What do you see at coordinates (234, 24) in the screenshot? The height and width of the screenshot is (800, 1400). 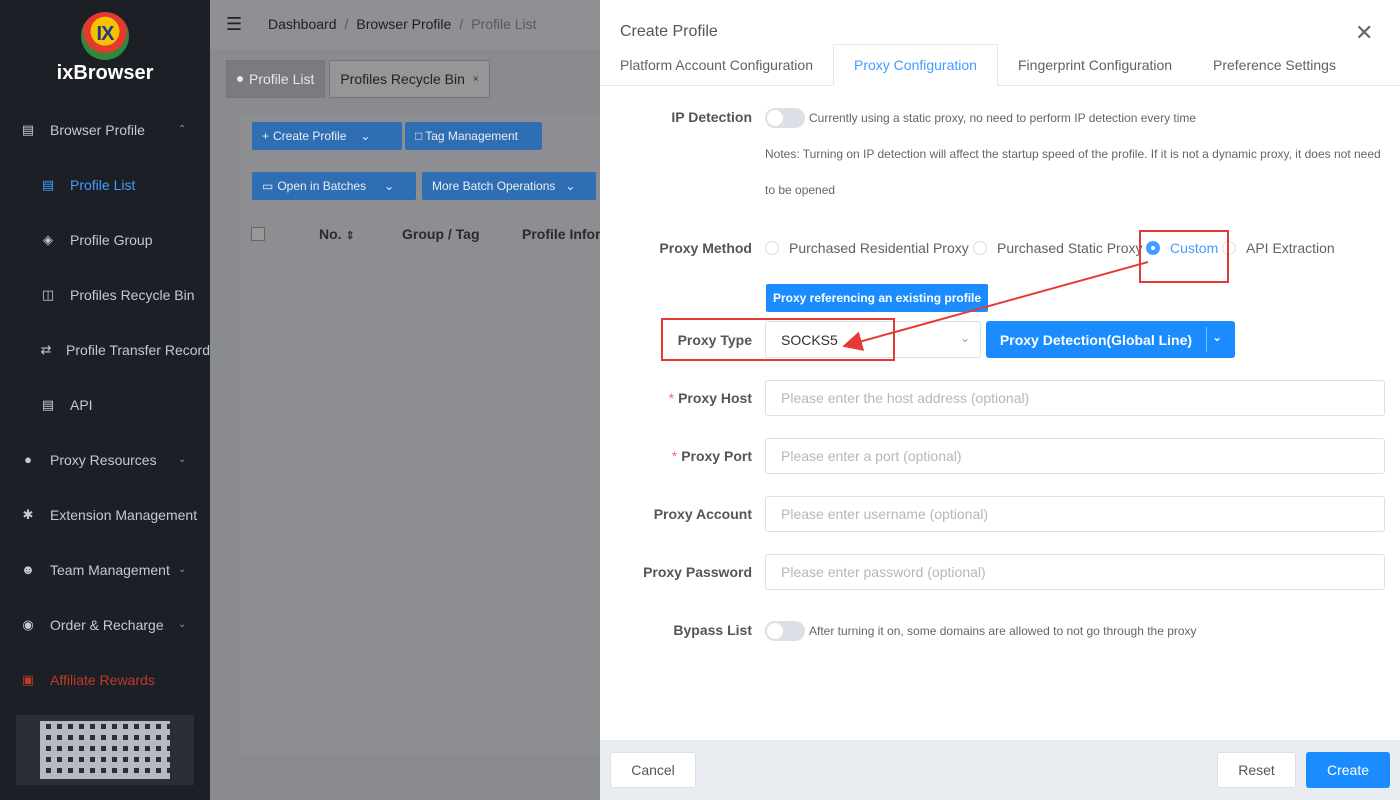 I see `menu-toggle-icon: ☰` at bounding box center [234, 24].